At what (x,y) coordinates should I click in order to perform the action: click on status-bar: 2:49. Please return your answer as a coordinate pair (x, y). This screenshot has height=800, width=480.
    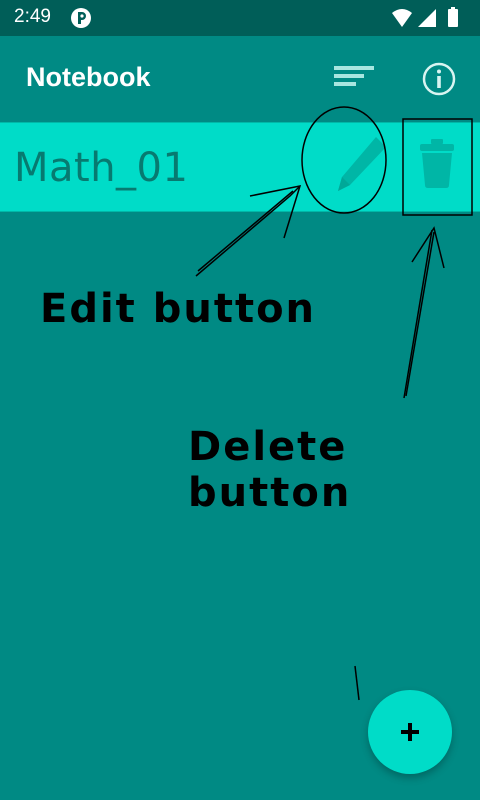
    Looking at the image, I should click on (240, 18).